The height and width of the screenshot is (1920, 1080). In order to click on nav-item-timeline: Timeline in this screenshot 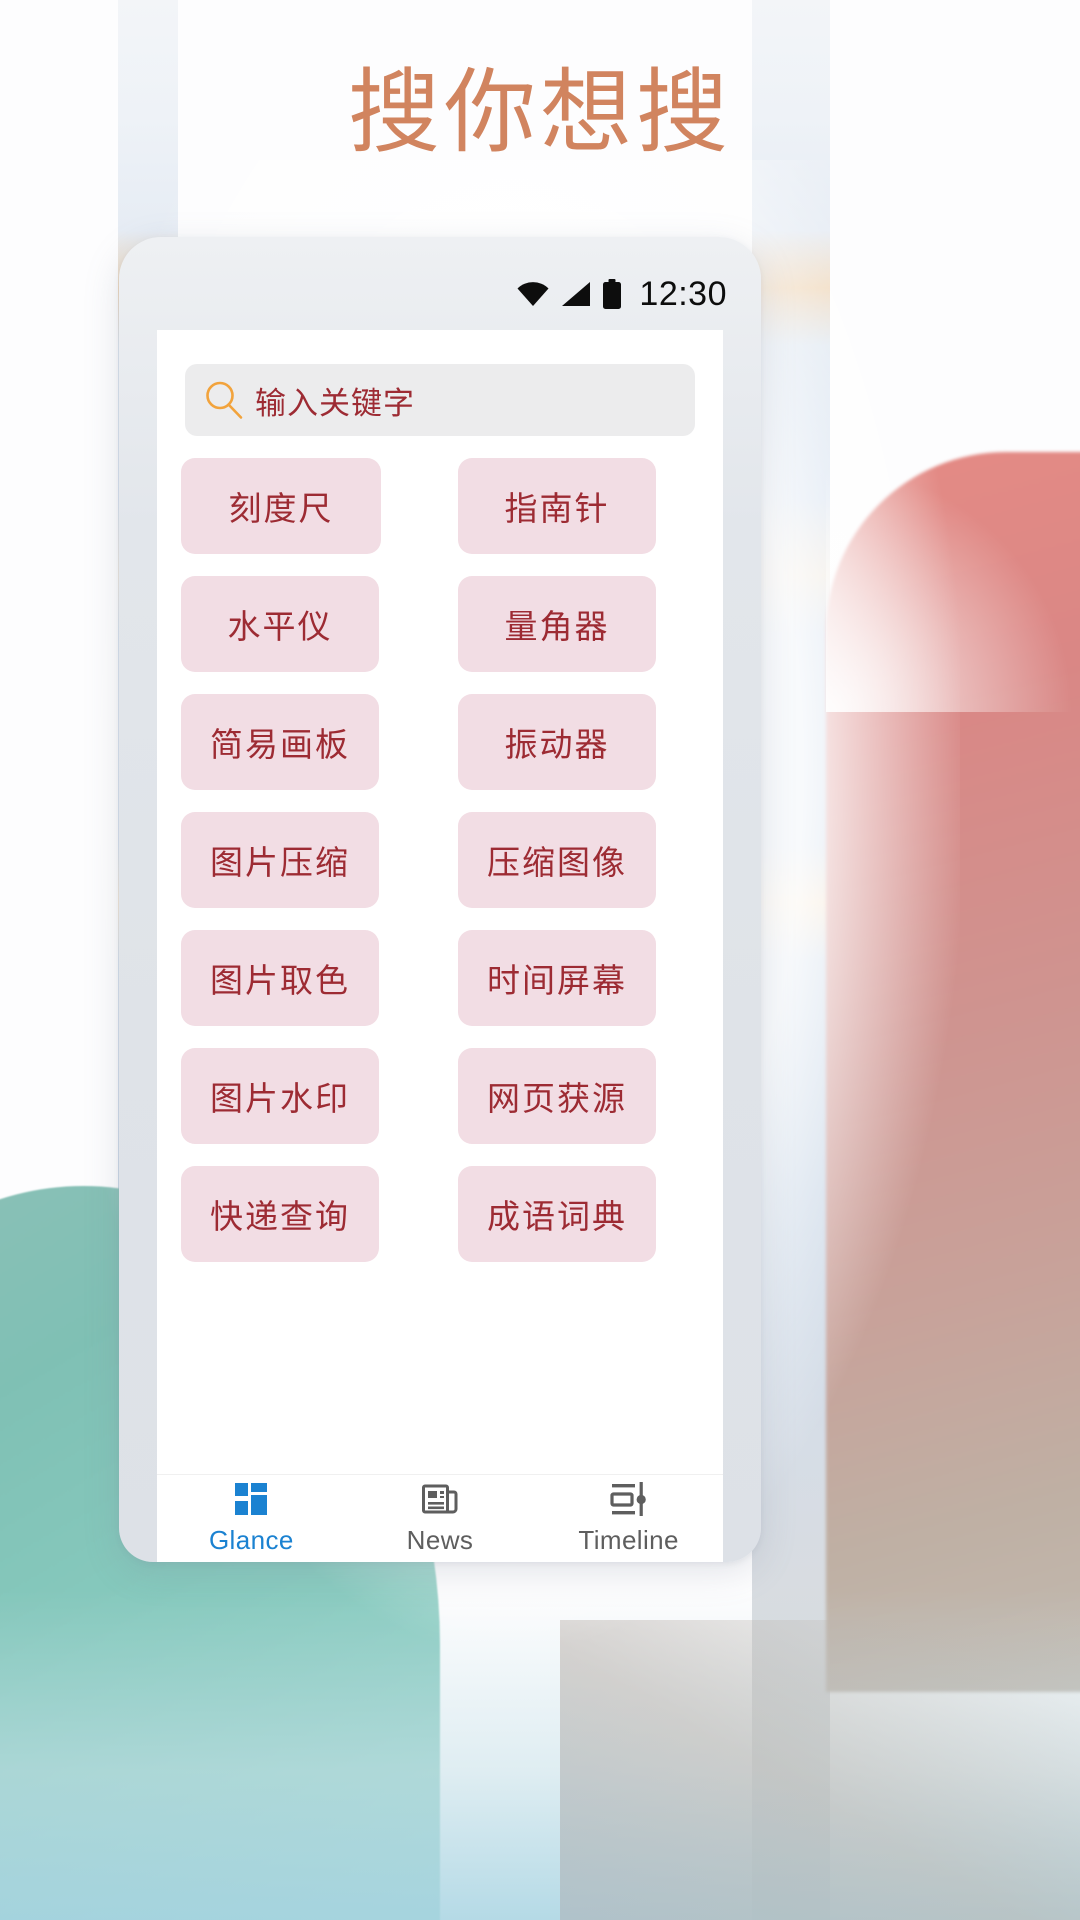, I will do `click(629, 1517)`.